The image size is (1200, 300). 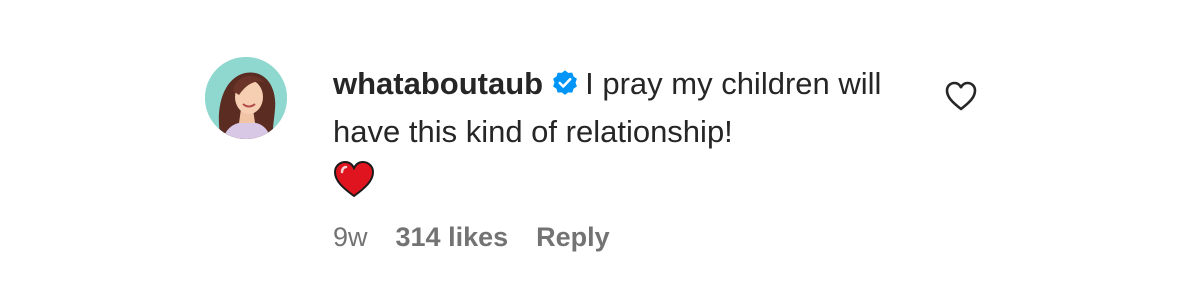 I want to click on heart-outline-icon, so click(x=961, y=96).